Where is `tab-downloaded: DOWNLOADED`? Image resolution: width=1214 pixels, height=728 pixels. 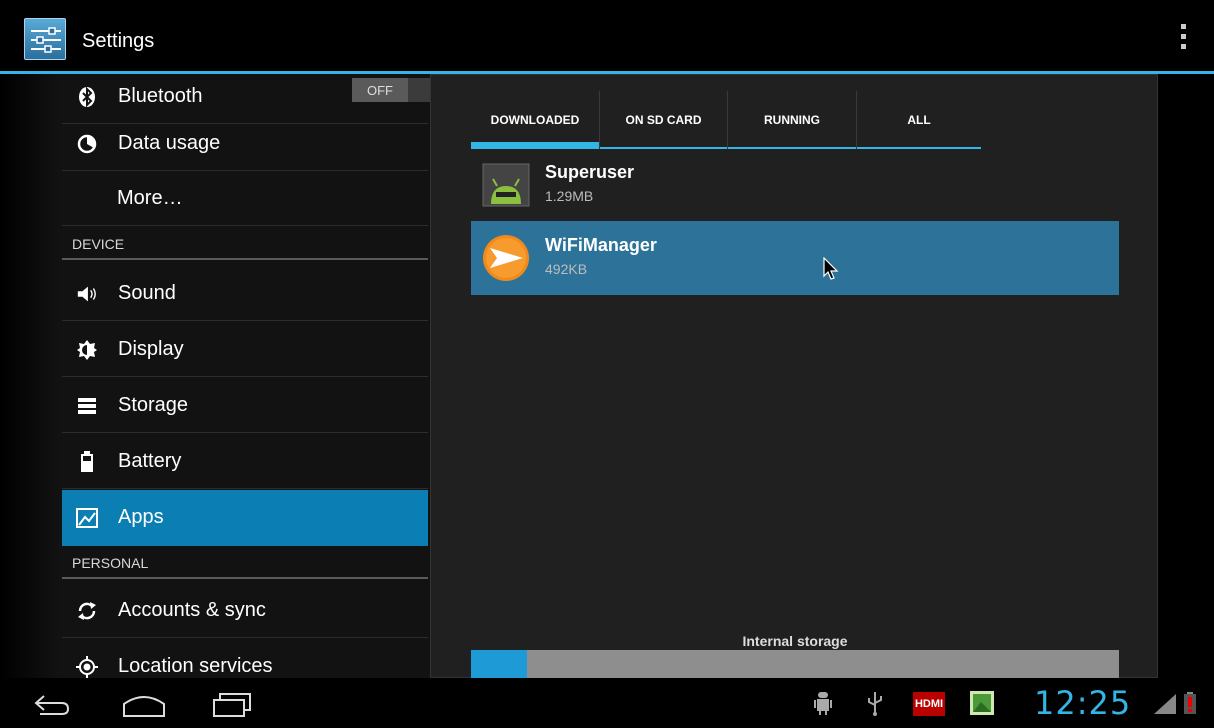
tab-downloaded: DOWNLOADED is located at coordinates (535, 120).